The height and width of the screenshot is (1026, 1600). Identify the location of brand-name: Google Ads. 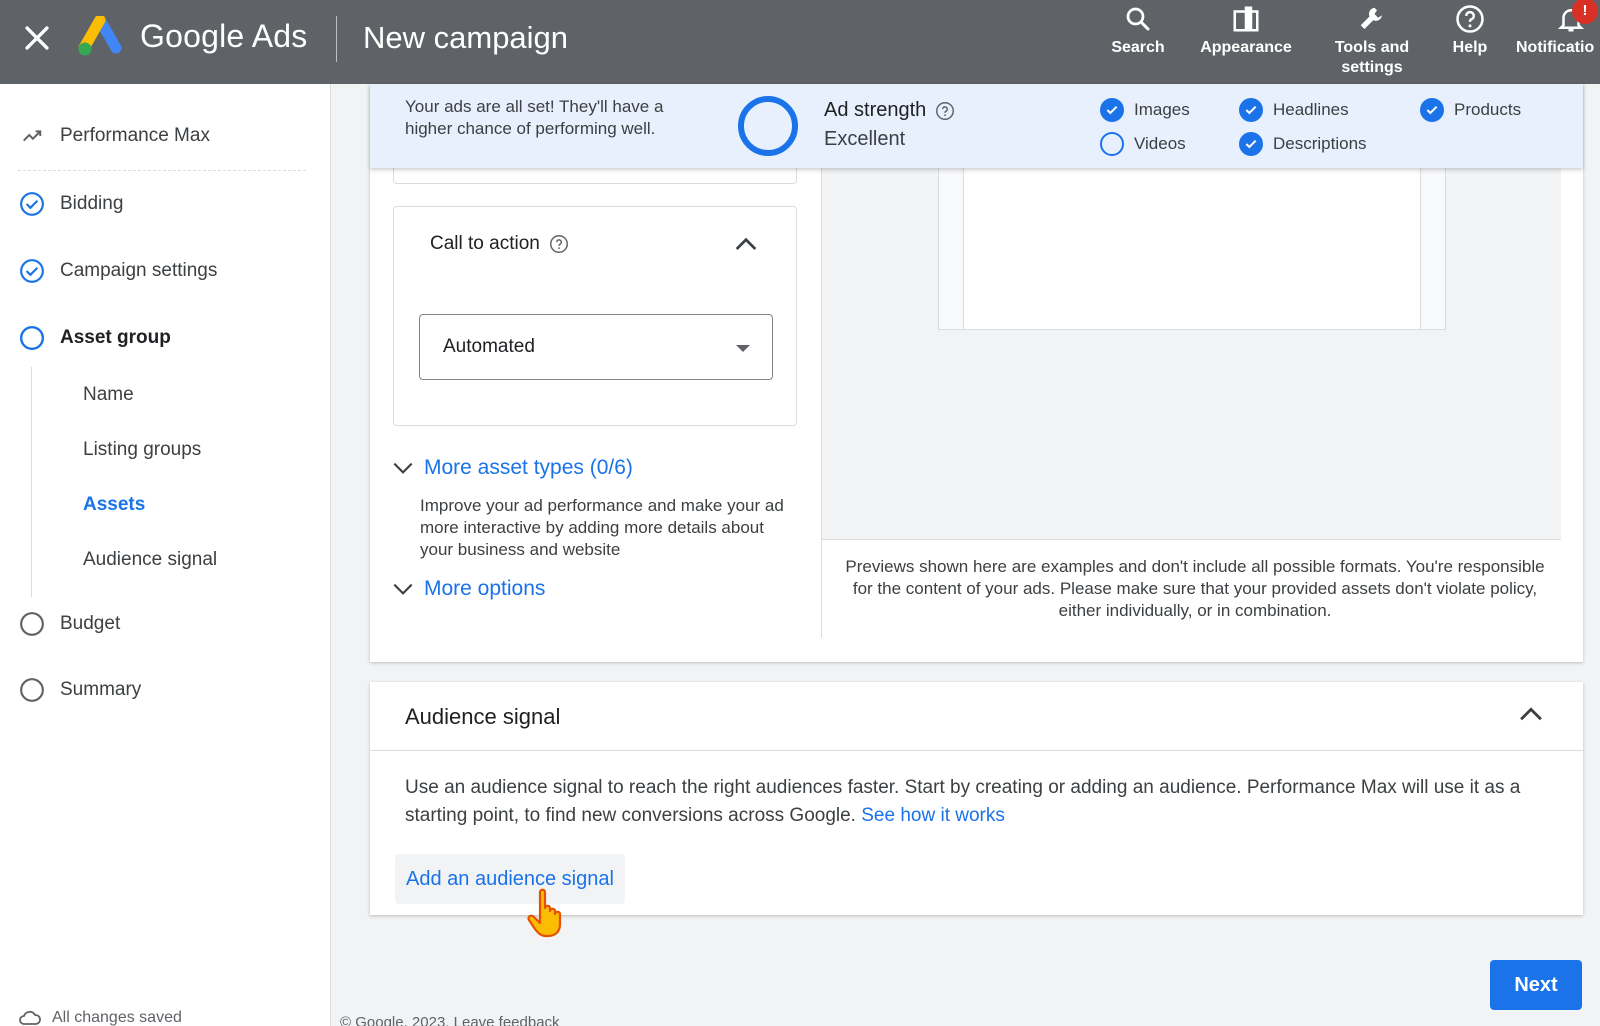
(224, 36).